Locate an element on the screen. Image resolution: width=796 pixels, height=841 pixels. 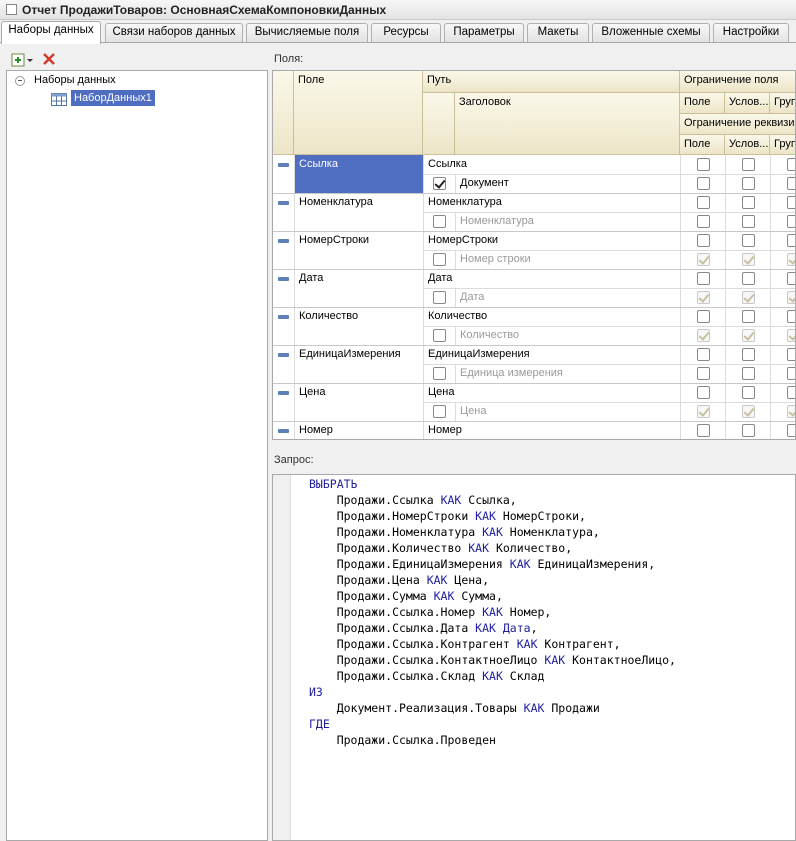
tab-2: Связи наборов данных is located at coordinates (174, 32).